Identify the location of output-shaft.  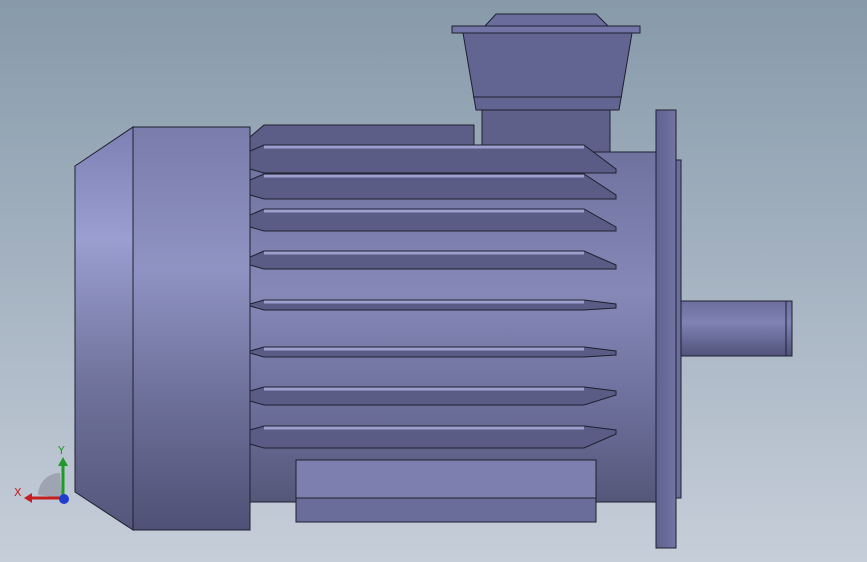
(736, 328).